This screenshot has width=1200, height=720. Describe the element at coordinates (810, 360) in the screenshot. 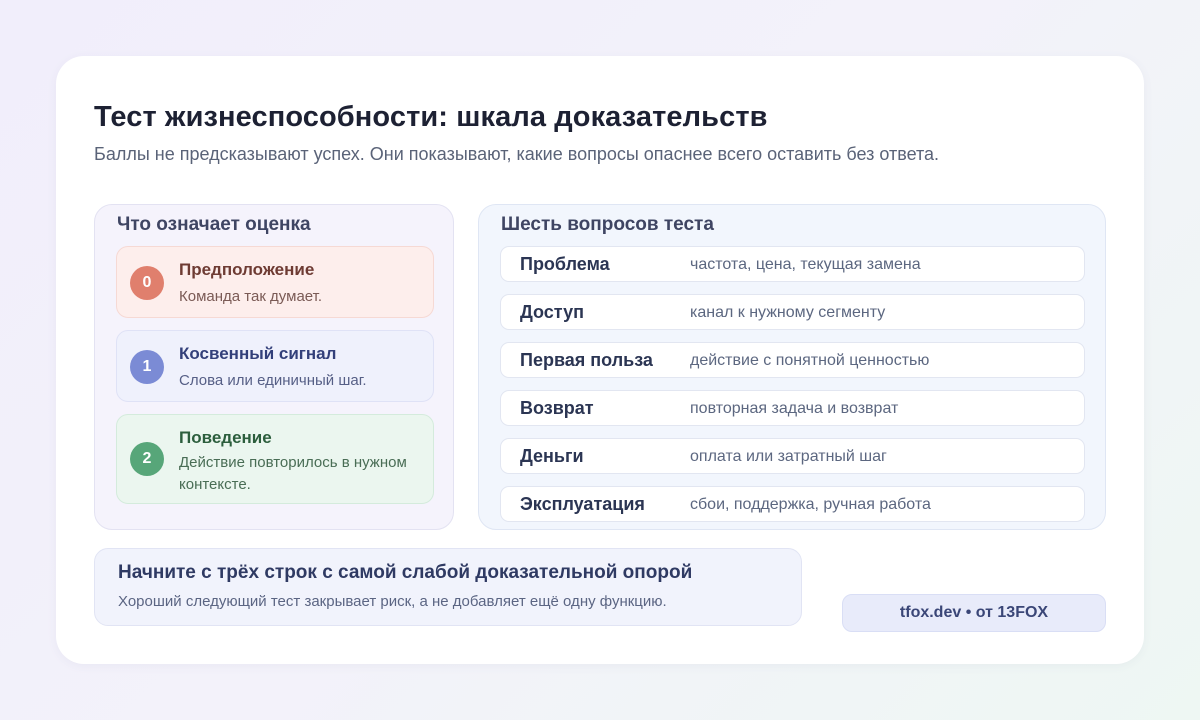

I see `question-description: действие с понятной ценностью` at that location.